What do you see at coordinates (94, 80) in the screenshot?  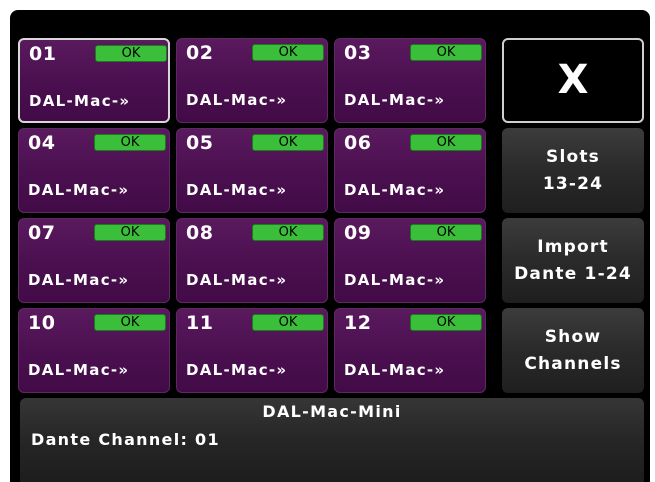 I see `slot-01: 01 OK DAL-Mac-»` at bounding box center [94, 80].